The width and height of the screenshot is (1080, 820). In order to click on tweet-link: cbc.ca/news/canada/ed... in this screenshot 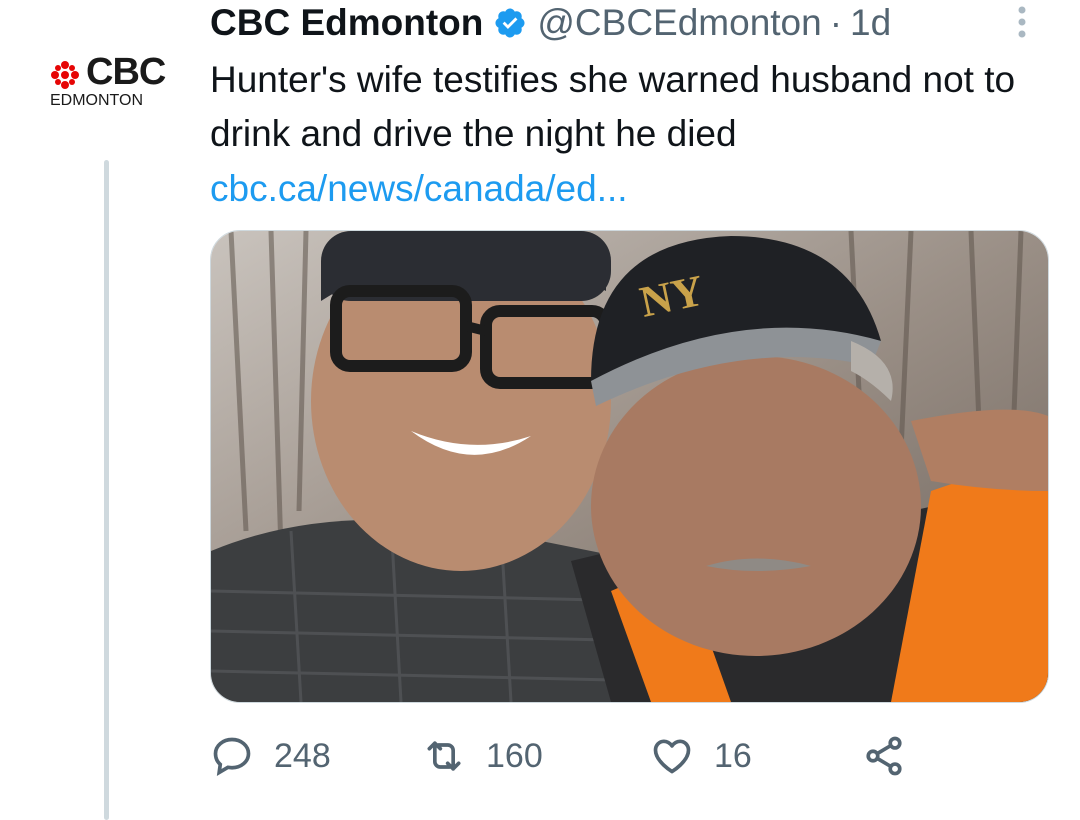, I will do `click(419, 189)`.